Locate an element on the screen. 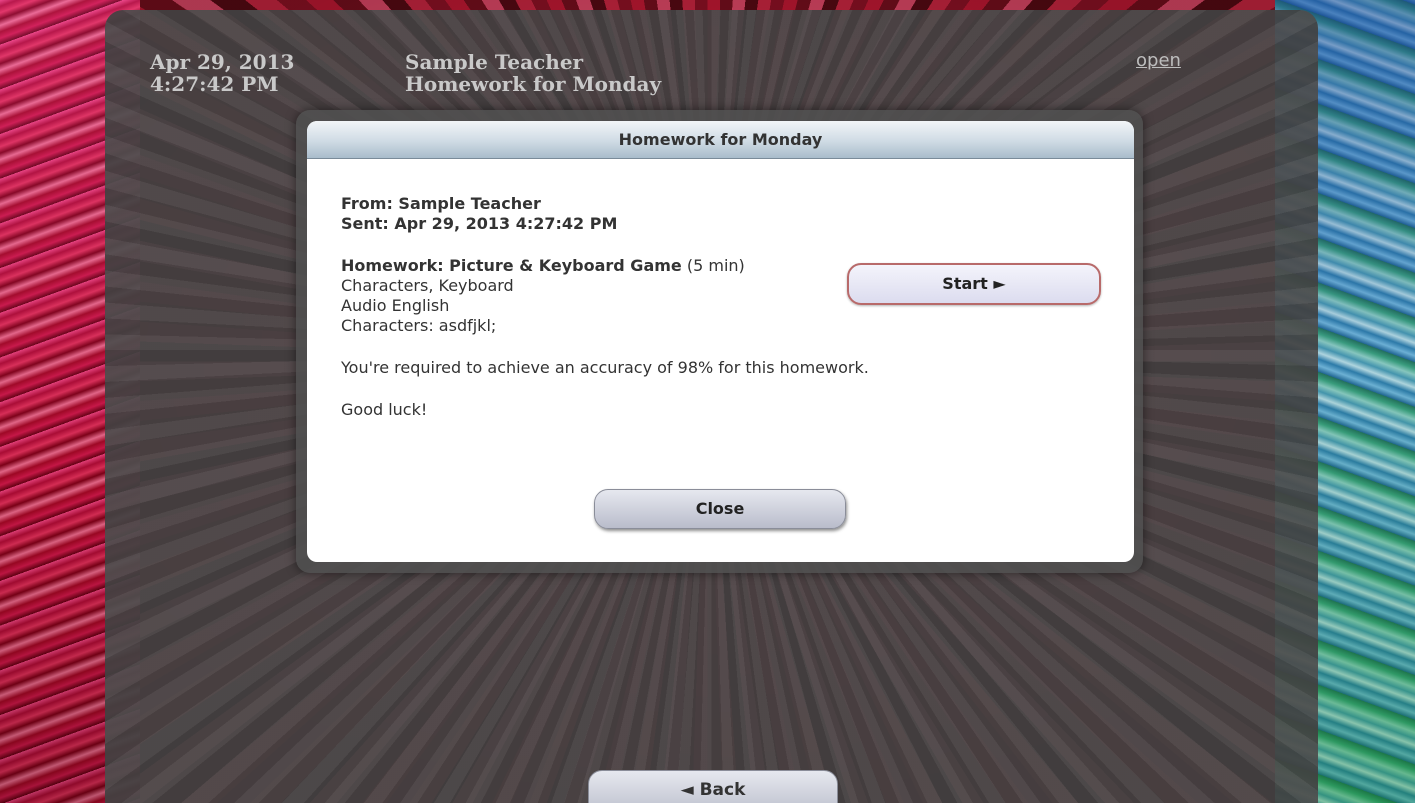  message-date: Apr 29, 2013 is located at coordinates (222, 62).